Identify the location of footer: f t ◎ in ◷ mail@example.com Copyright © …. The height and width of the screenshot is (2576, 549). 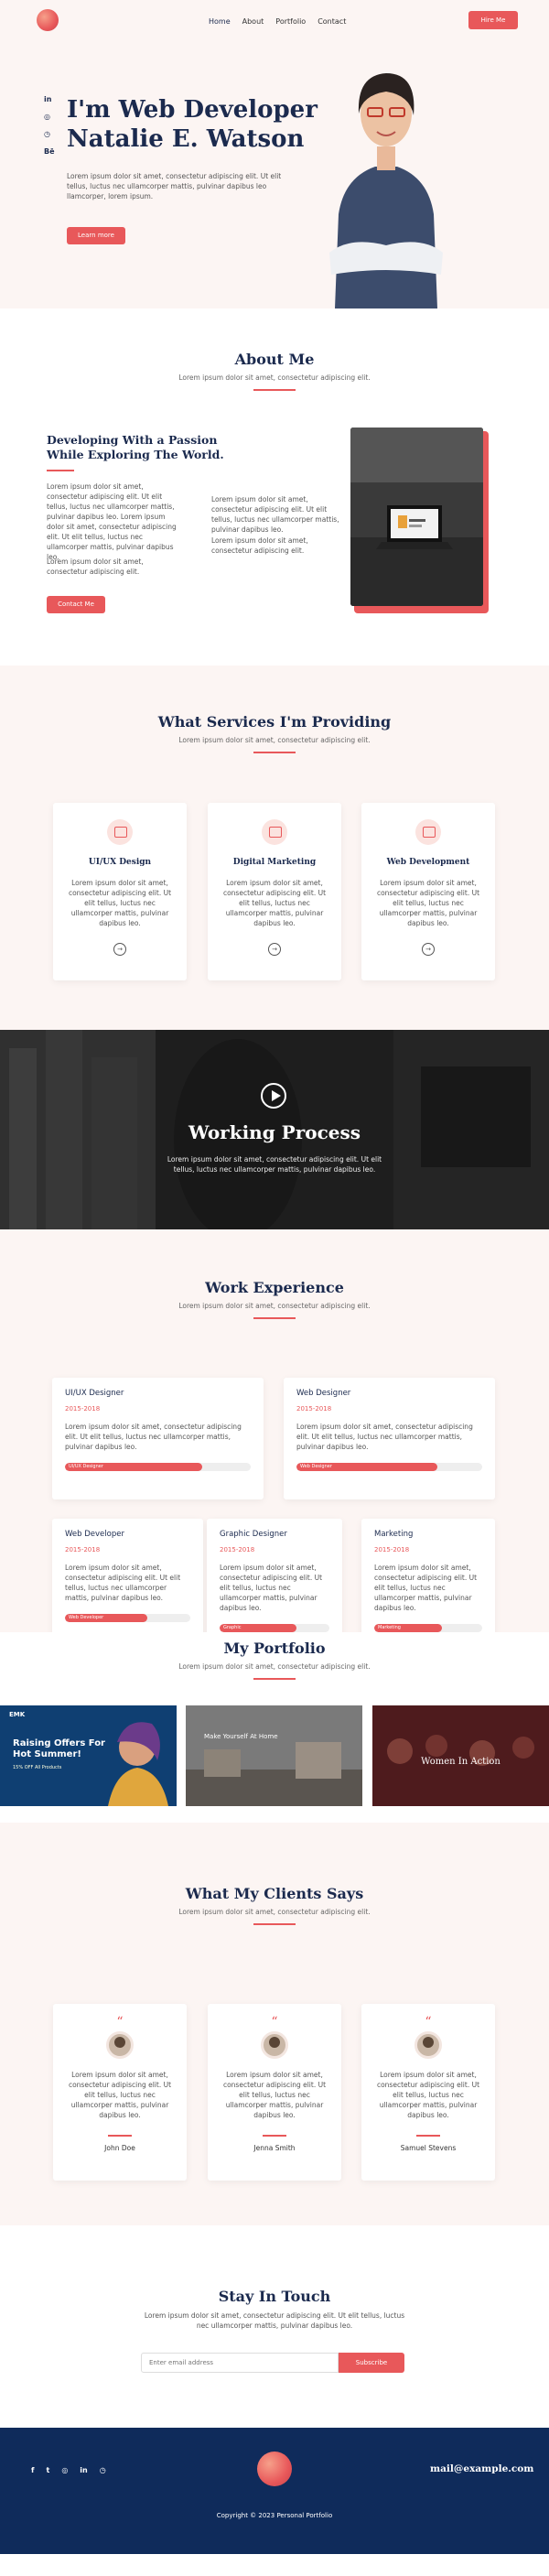
(274, 2491).